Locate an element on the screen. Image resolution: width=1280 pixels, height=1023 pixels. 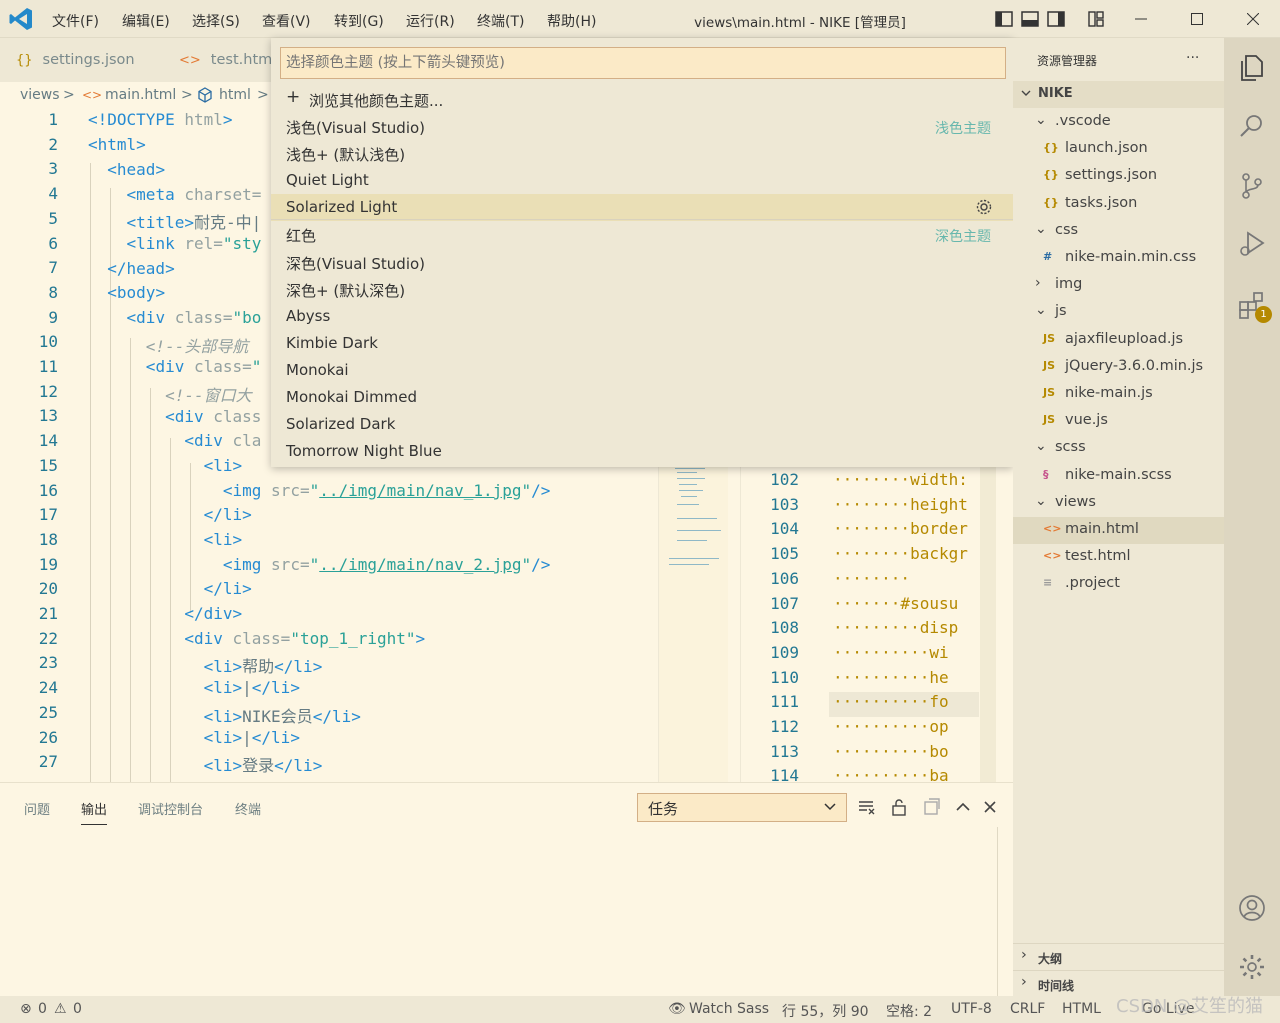
watch-sass-button: Watch Sass is located at coordinates (729, 1009).